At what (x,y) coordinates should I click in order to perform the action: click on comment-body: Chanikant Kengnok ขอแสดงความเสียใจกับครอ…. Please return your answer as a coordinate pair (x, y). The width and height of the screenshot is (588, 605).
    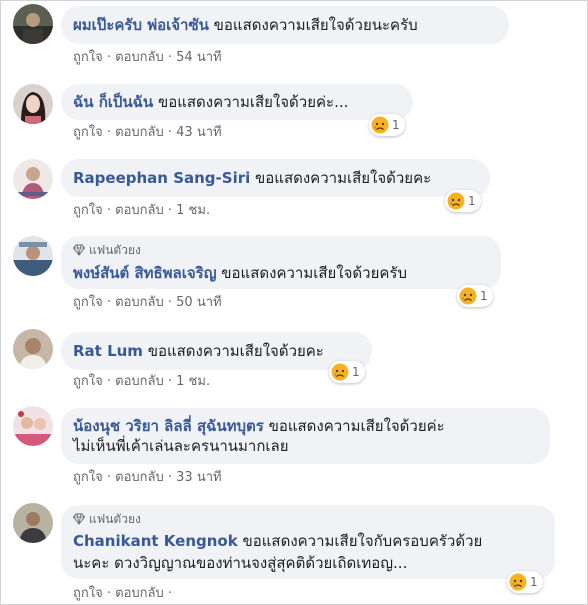
    Looking at the image, I should click on (308, 541).